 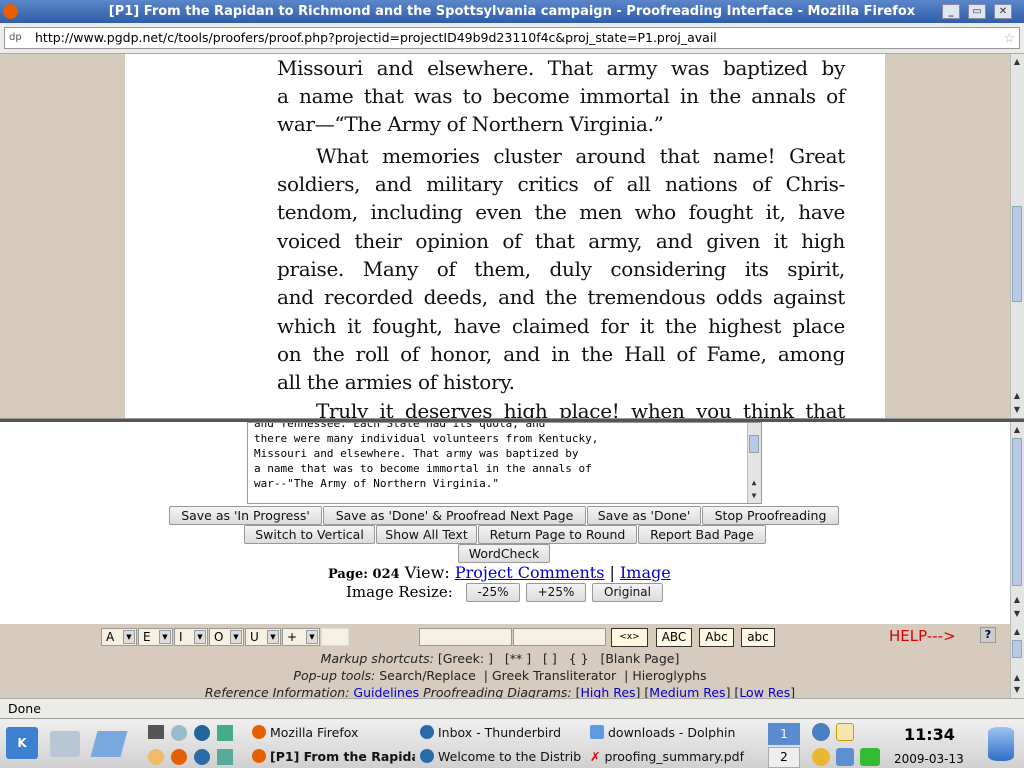 What do you see at coordinates (22, 743) in the screenshot?
I see `kde-menu-icon: K` at bounding box center [22, 743].